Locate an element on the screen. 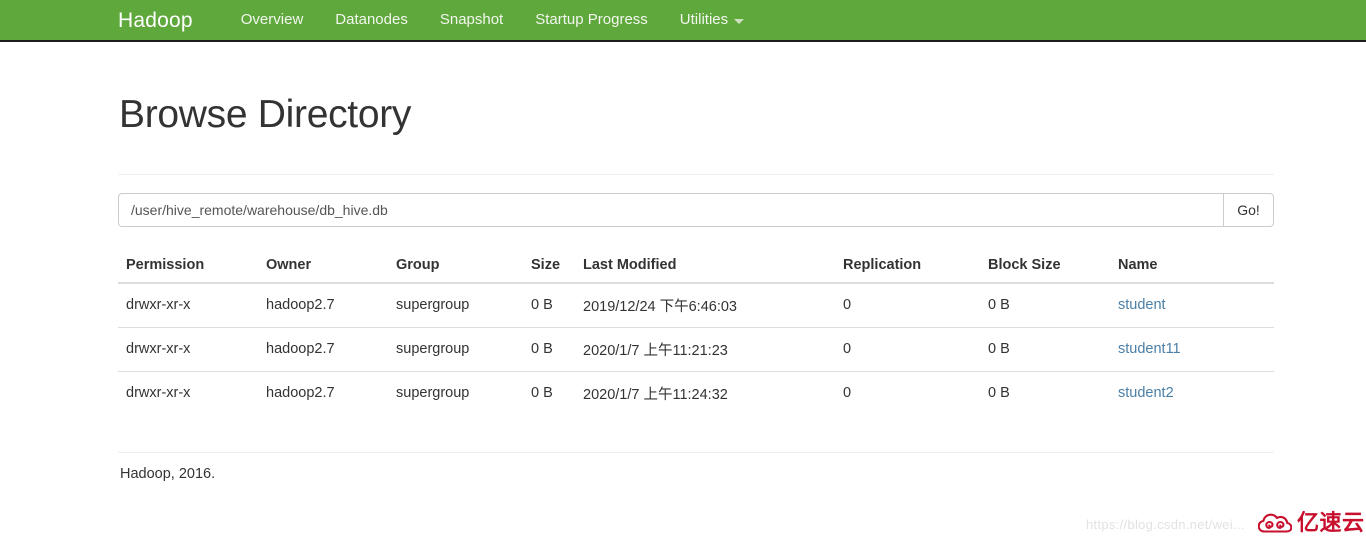  brand-hadoop: Hadoop is located at coordinates (155, 20).